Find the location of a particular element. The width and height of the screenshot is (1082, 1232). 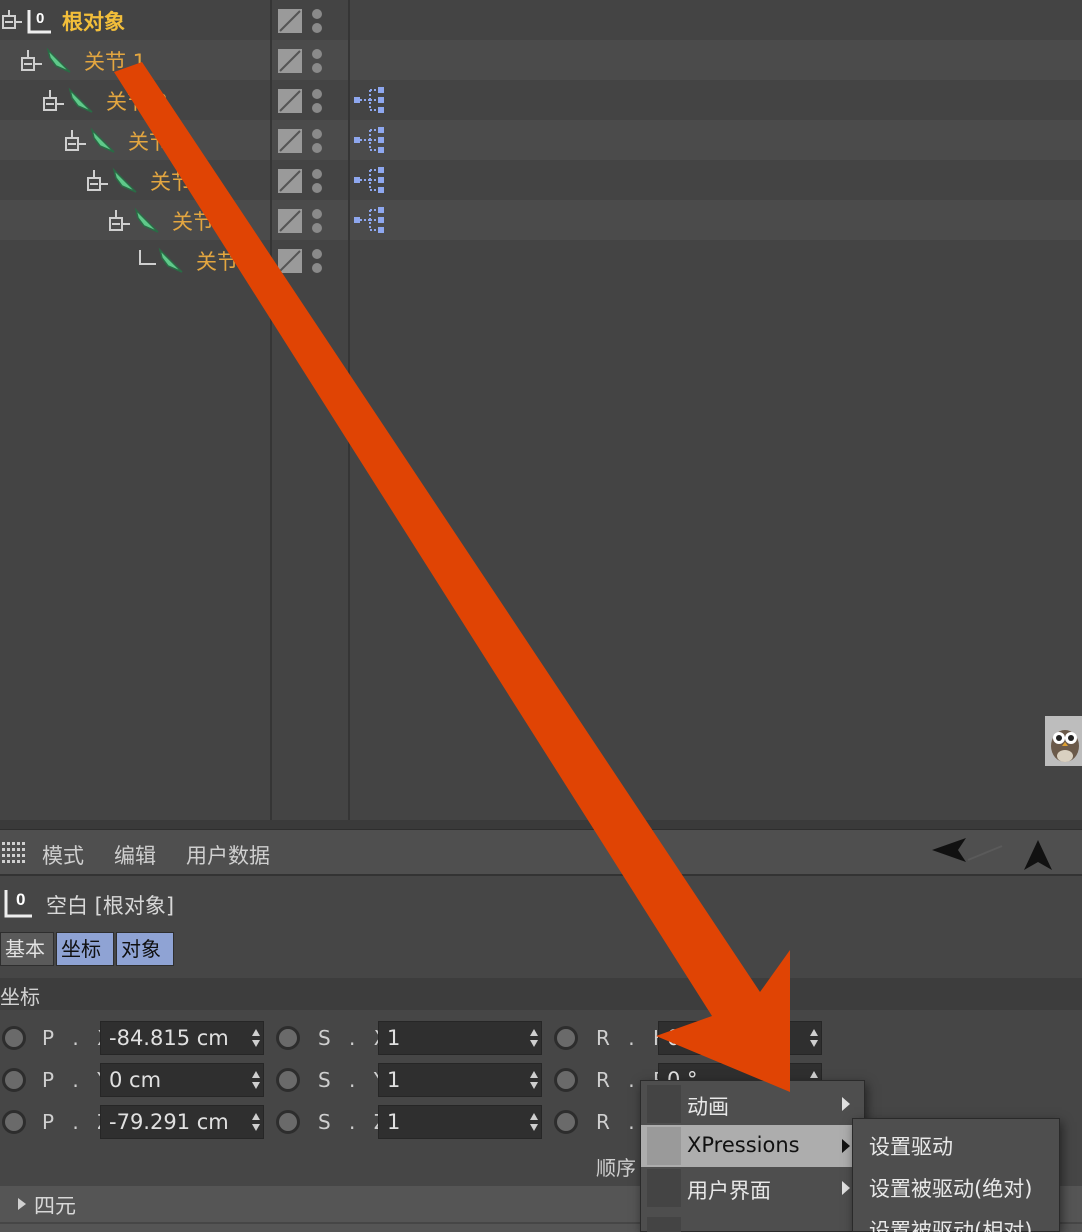

tree-row-joint-2: 关节 2 is located at coordinates (541, 100).